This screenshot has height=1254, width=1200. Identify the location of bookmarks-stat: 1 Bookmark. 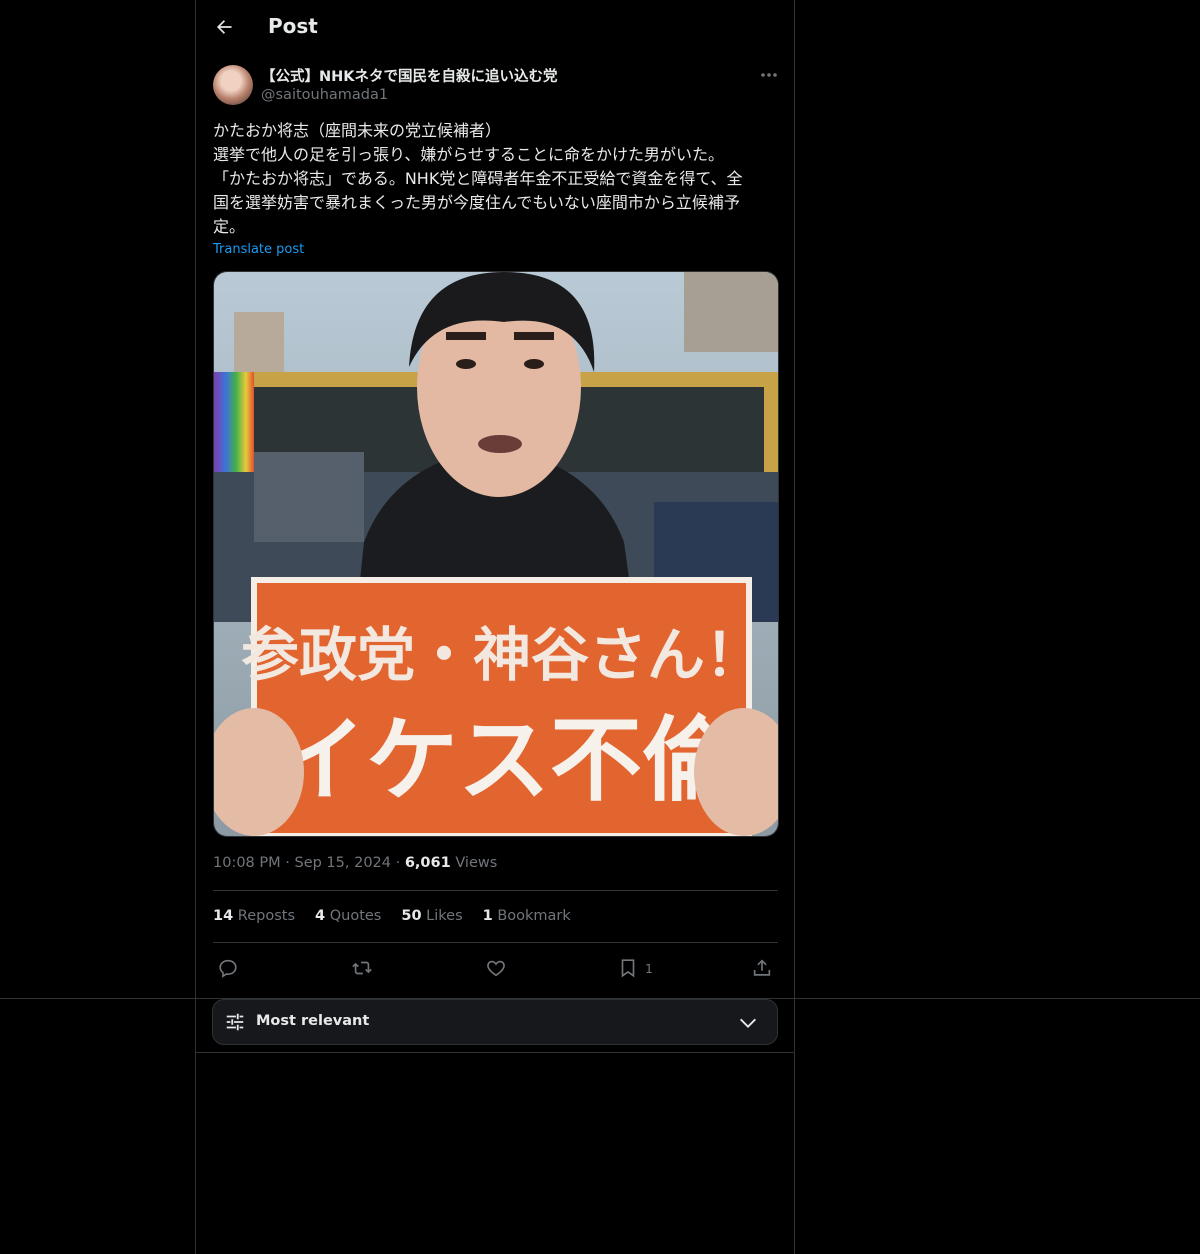
(527, 916).